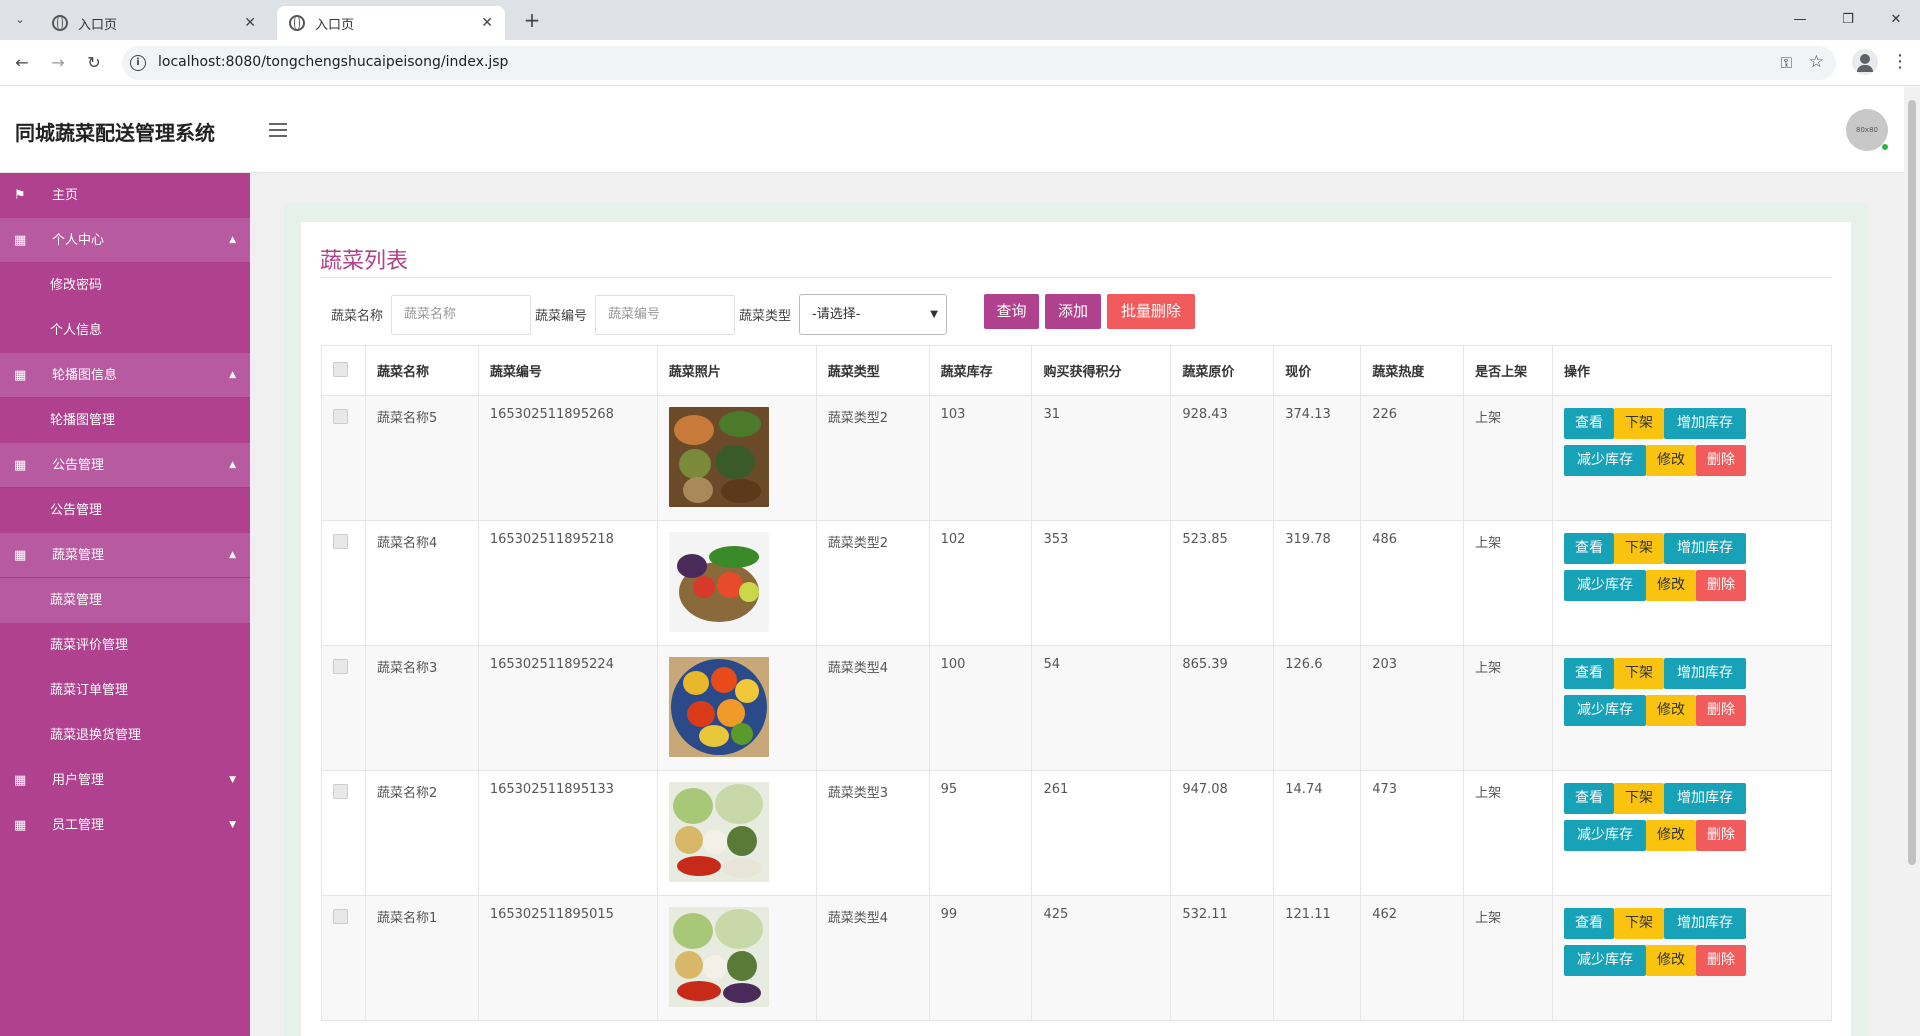 This screenshot has width=1920, height=1036. I want to click on sidebar-group-users: ▦ 用户管理 ▼, so click(125, 780).